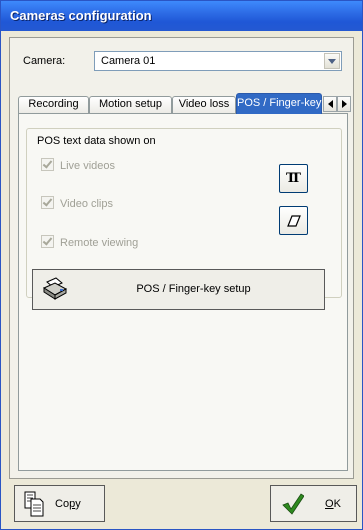 This screenshot has width=363, height=530. I want to click on camera-select-value: Camera 01, so click(128, 61).